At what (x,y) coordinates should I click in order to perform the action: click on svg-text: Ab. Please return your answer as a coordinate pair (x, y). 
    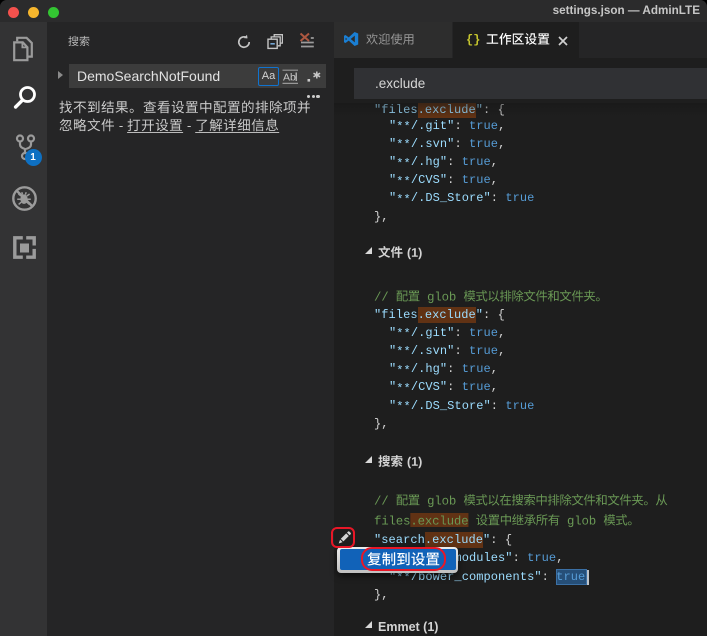
    Looking at the image, I should click on (289, 77).